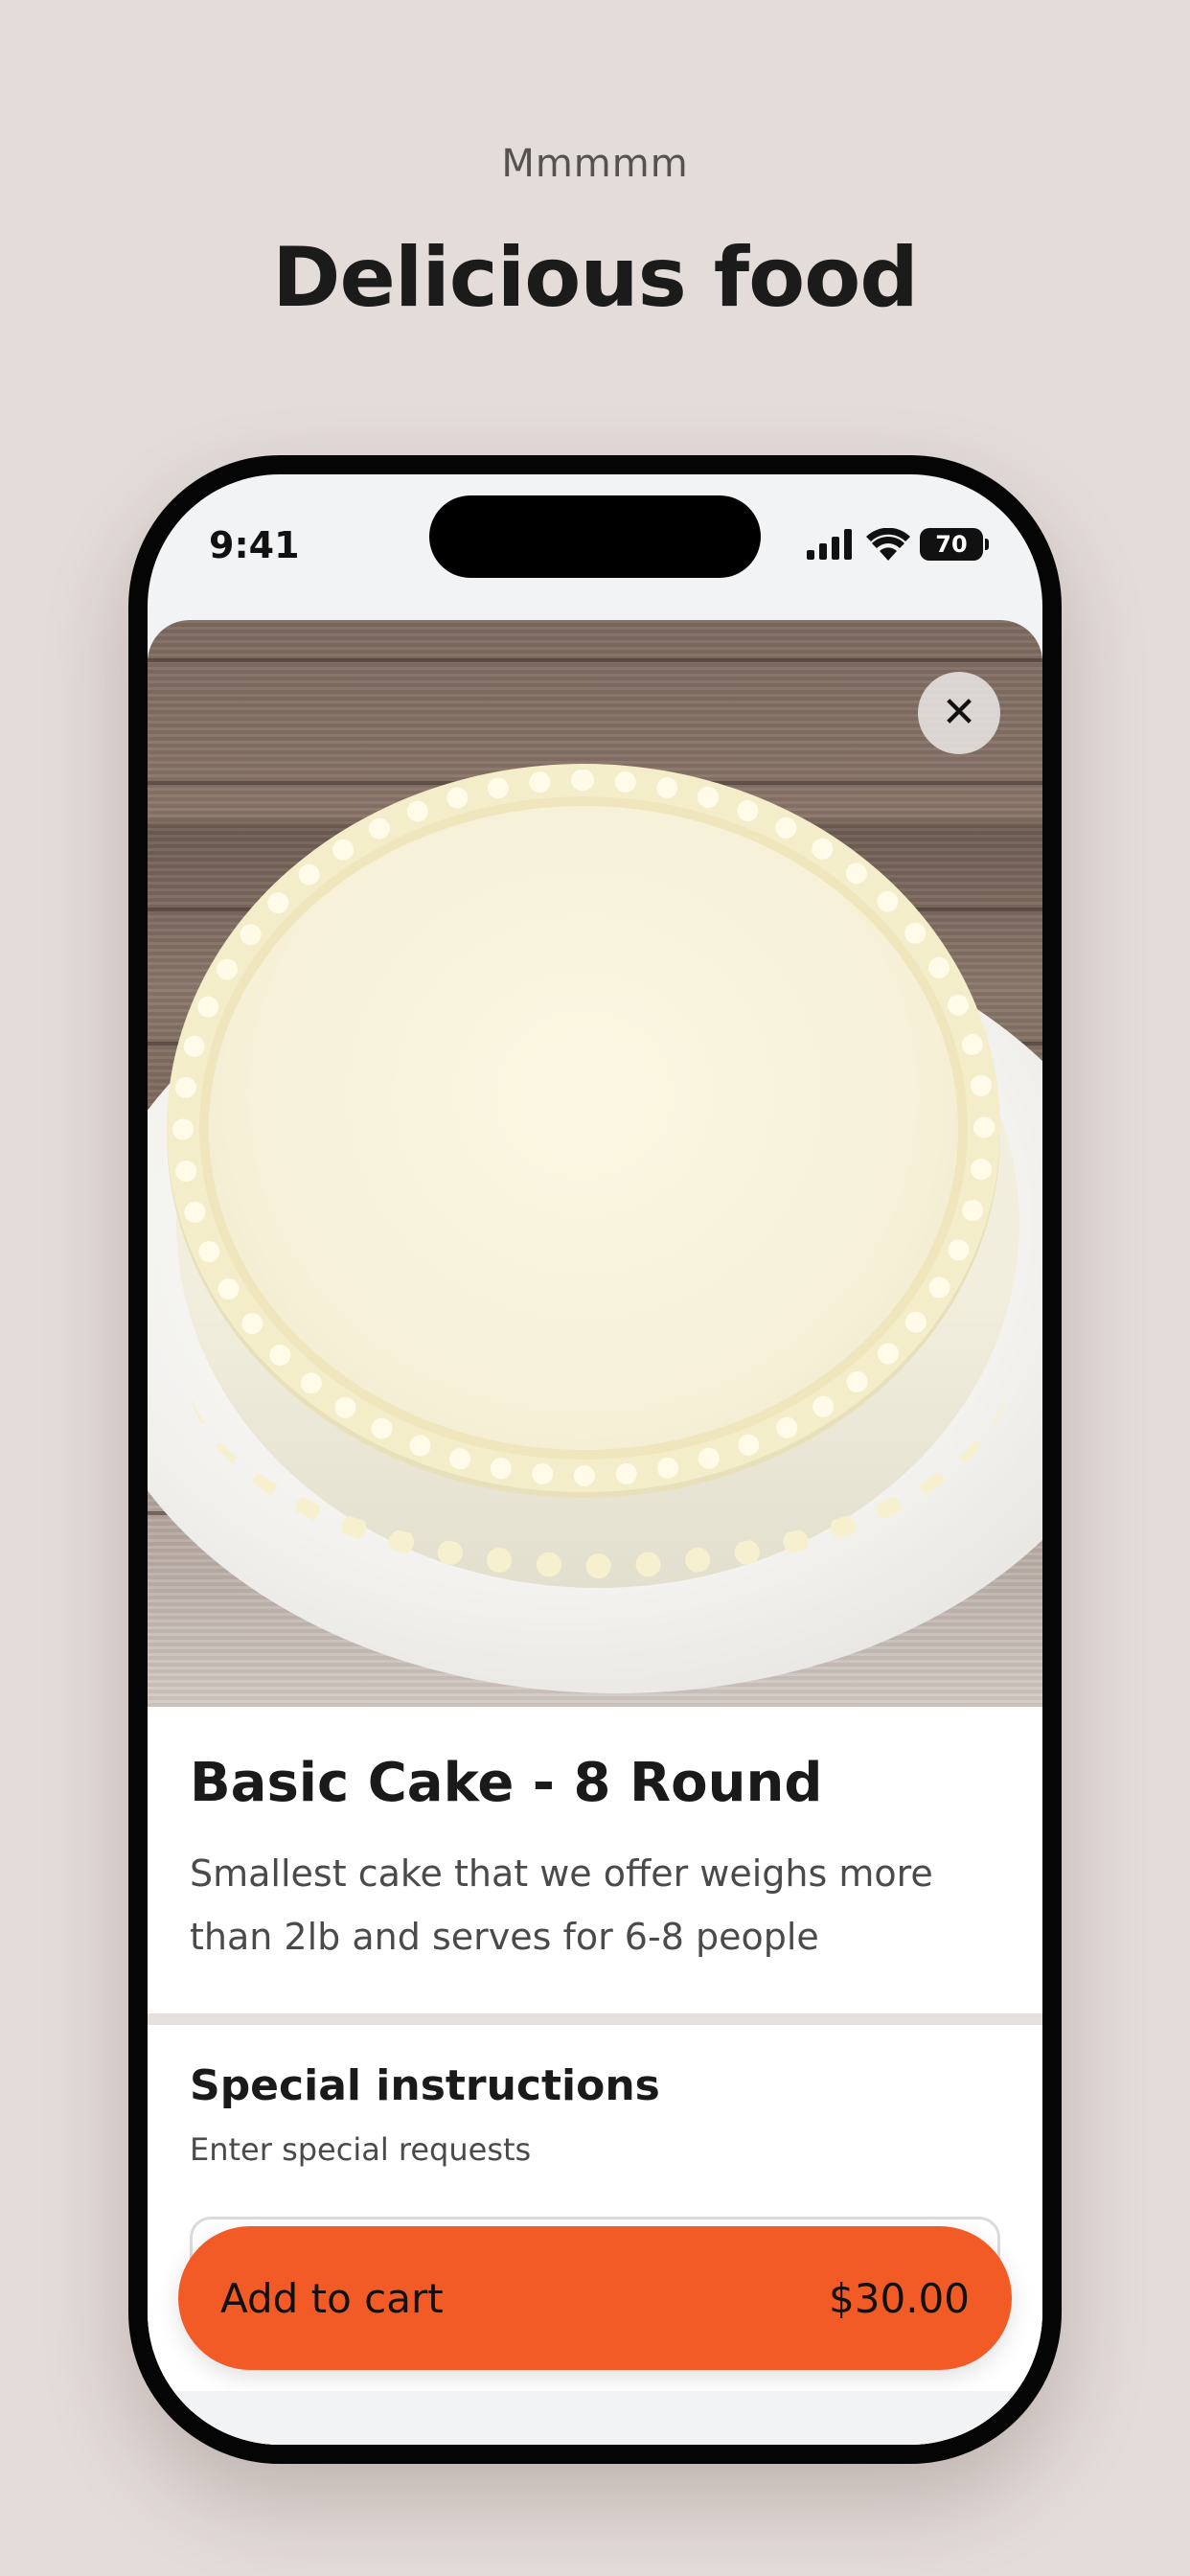  I want to click on status-icons: 70, so click(898, 544).